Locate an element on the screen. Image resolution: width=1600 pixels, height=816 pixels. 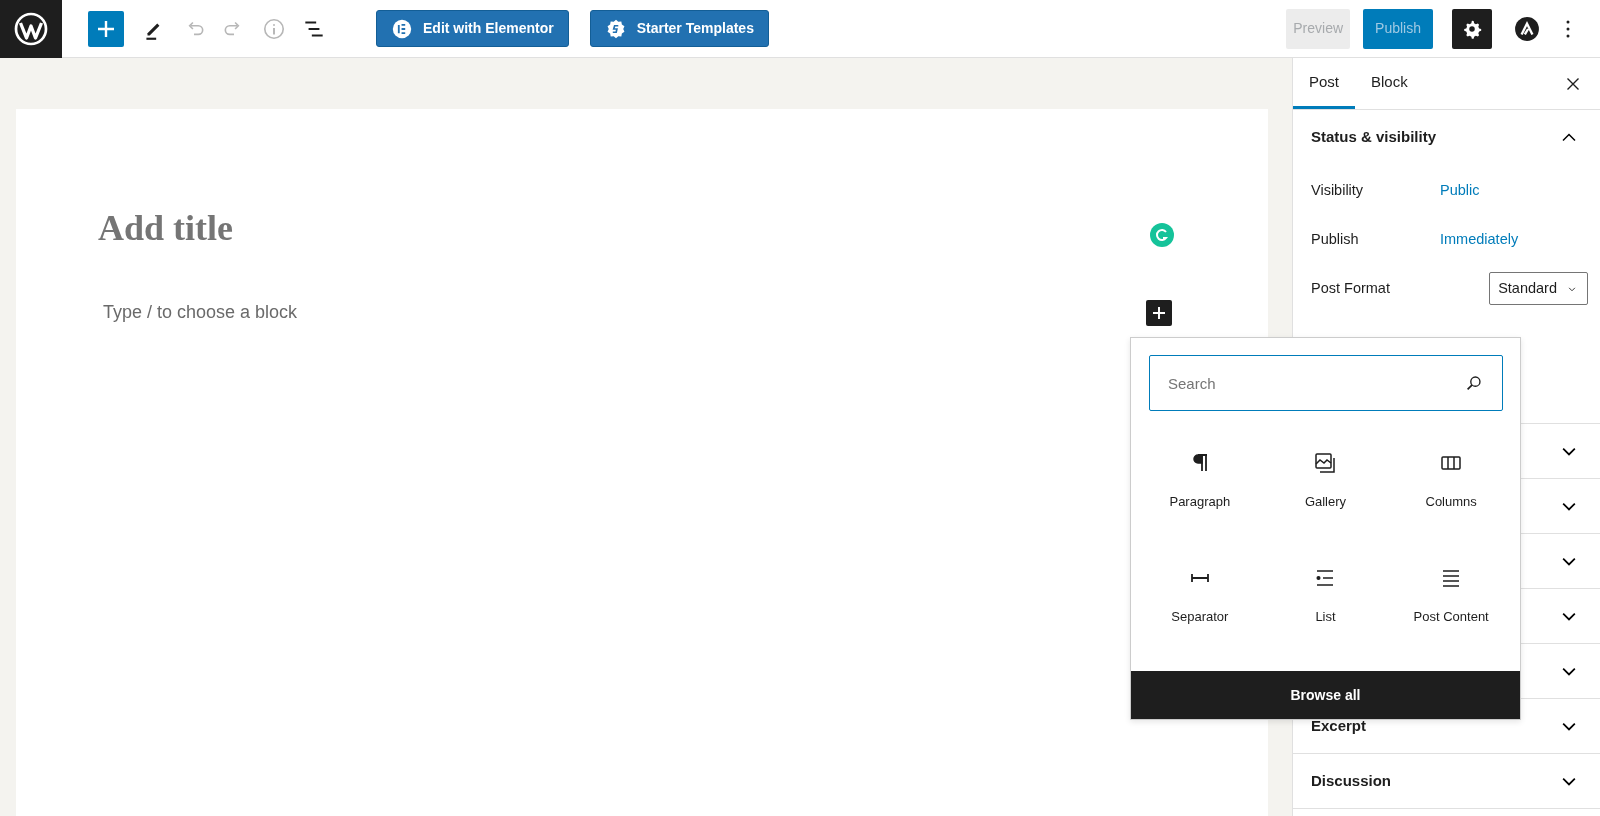
field-label: Publish is located at coordinates (1335, 239).